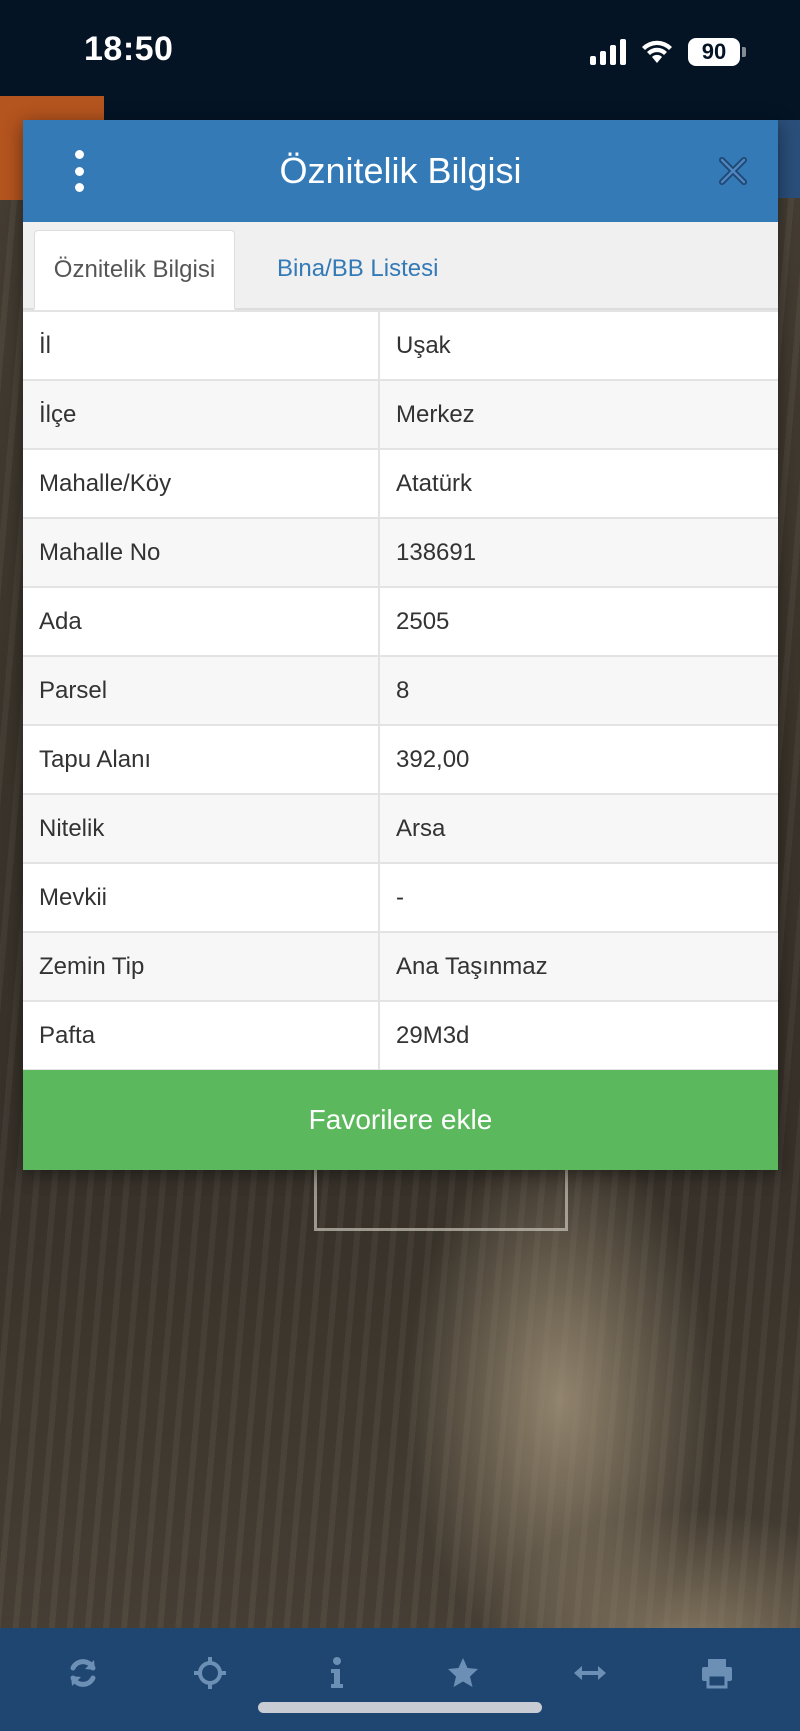 The width and height of the screenshot is (800, 1731). Describe the element at coordinates (463, 1673) in the screenshot. I see `star-icon` at that location.